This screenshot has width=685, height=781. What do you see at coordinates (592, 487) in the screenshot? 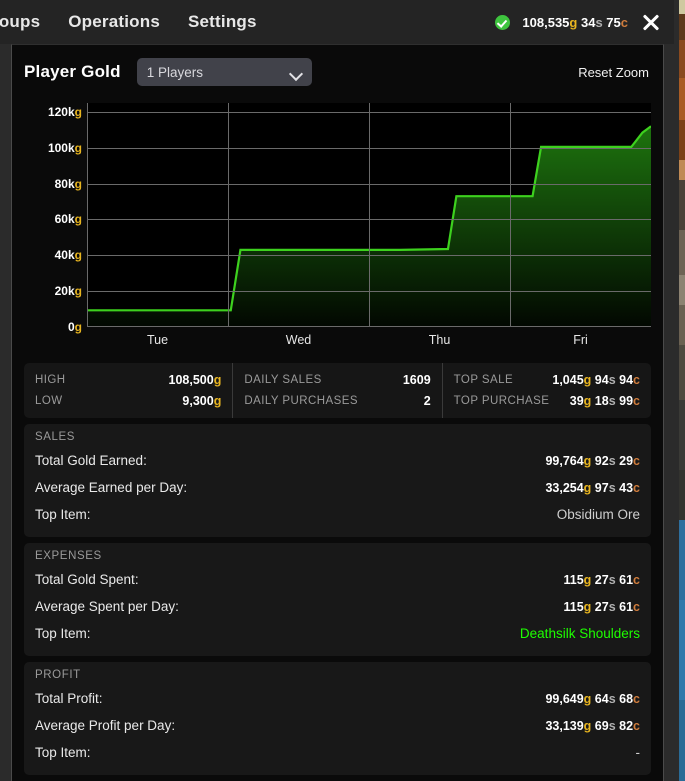
I see `detail-value: 33,254g 97s 43c` at bounding box center [592, 487].